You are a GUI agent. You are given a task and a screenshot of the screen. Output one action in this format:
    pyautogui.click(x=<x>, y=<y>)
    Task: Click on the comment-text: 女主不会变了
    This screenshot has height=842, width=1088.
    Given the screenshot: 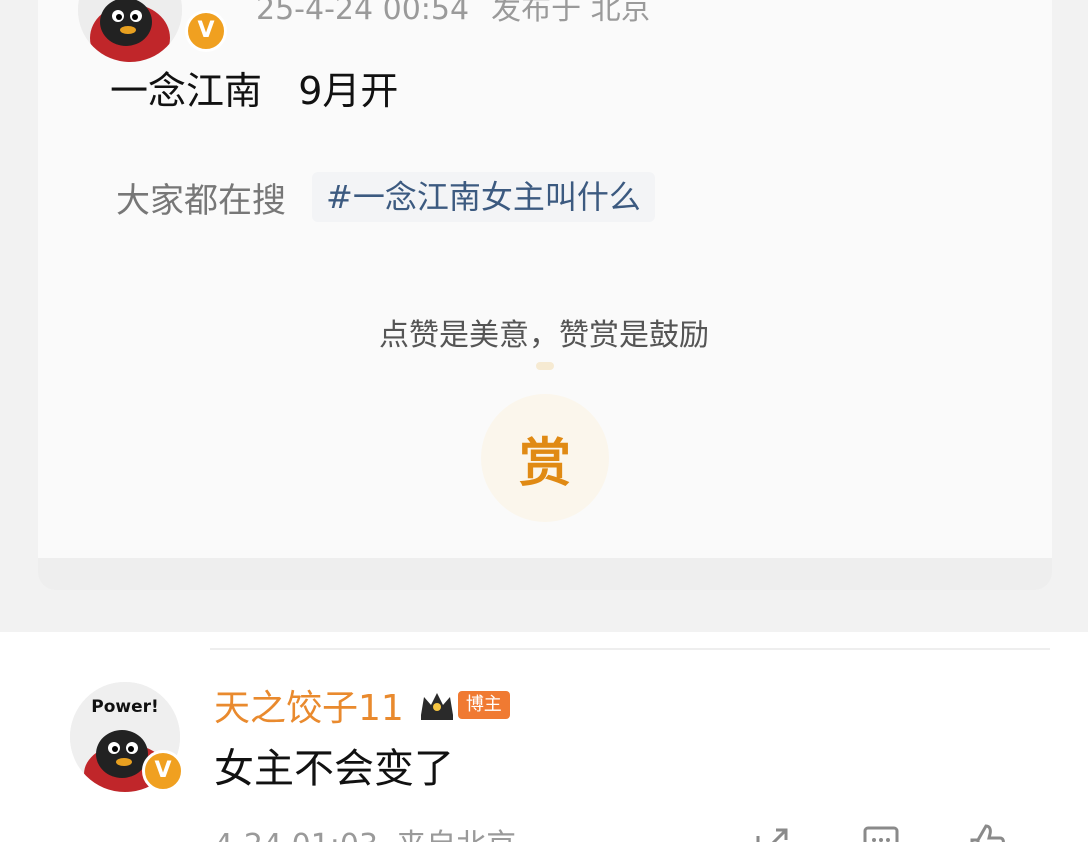 What is the action you would take?
    pyautogui.click(x=334, y=769)
    